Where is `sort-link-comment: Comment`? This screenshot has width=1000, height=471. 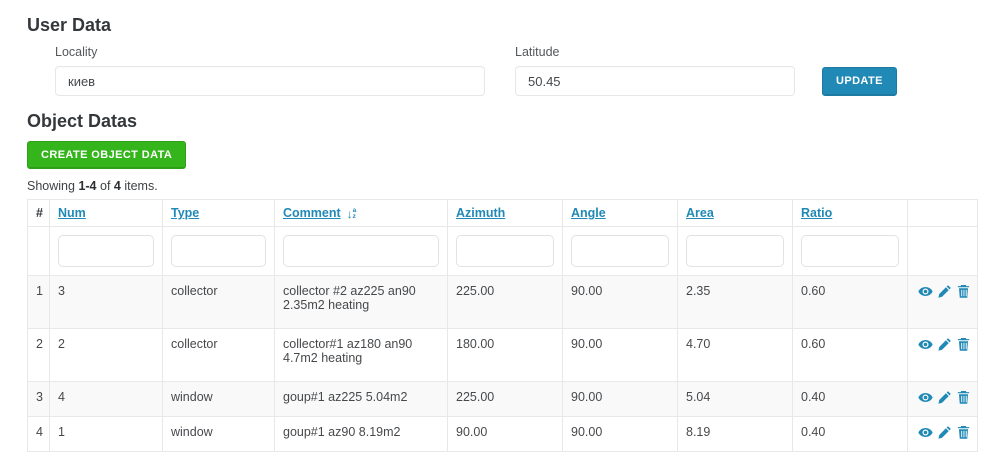 sort-link-comment: Comment is located at coordinates (312, 213).